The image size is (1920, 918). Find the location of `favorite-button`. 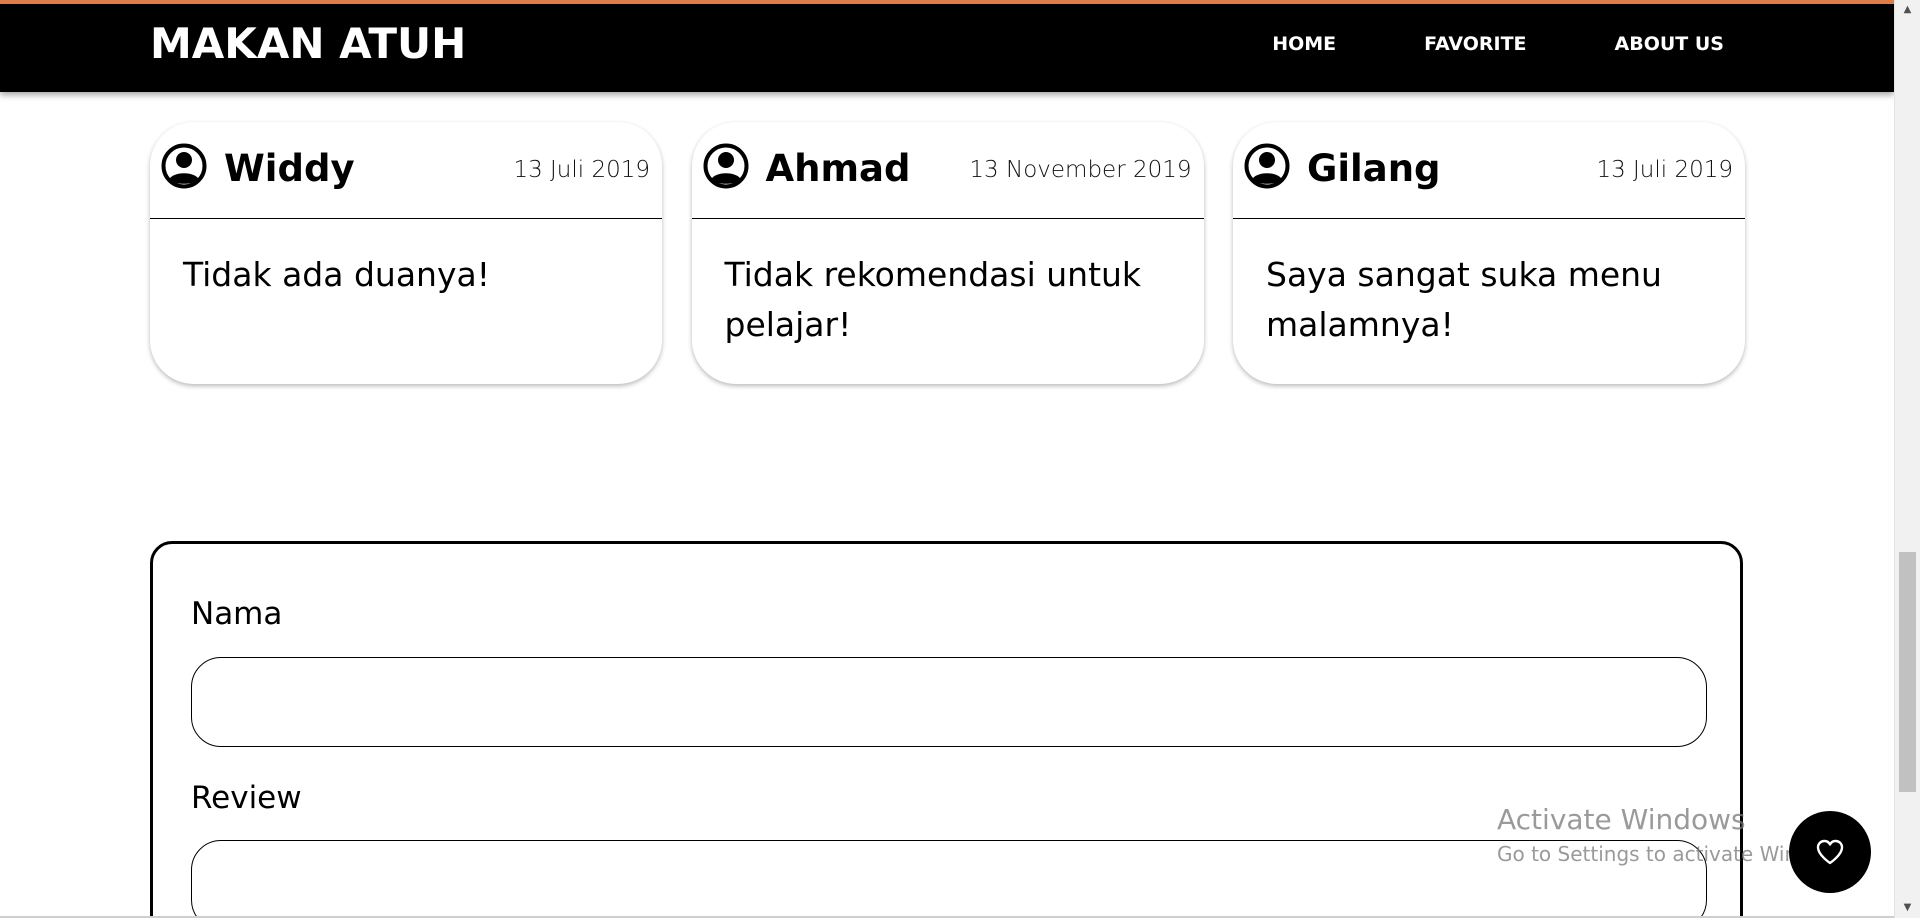

favorite-button is located at coordinates (1830, 852).